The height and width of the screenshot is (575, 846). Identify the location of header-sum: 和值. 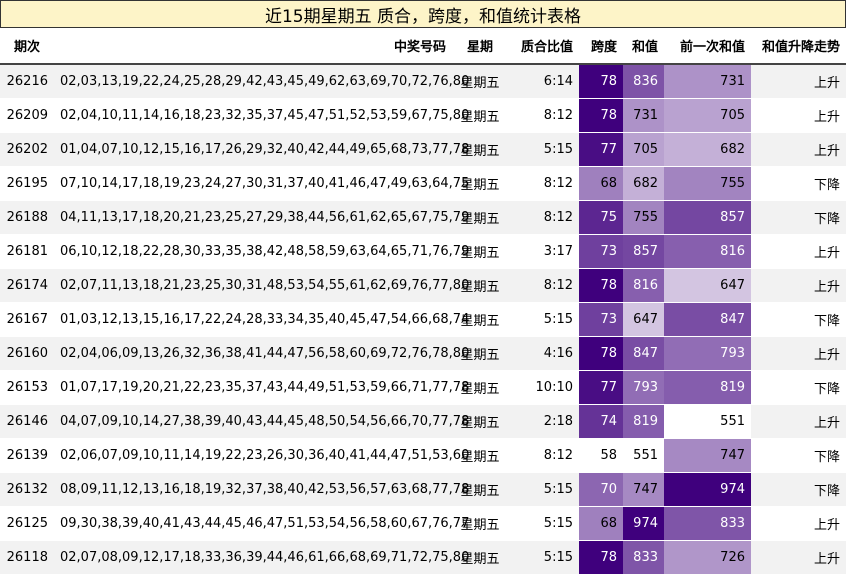
(643, 46).